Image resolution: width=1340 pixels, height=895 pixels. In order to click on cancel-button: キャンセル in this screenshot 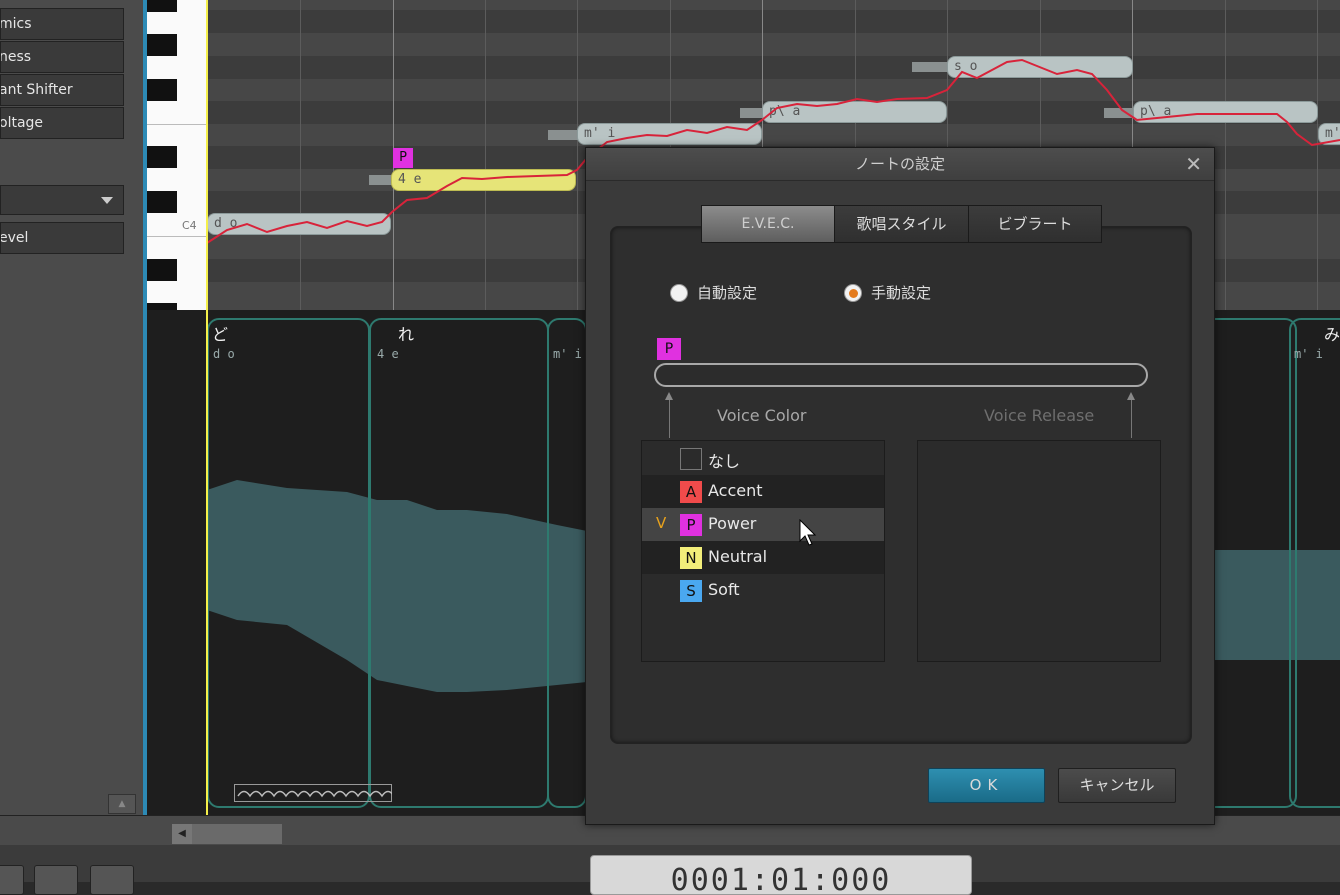, I will do `click(1117, 785)`.